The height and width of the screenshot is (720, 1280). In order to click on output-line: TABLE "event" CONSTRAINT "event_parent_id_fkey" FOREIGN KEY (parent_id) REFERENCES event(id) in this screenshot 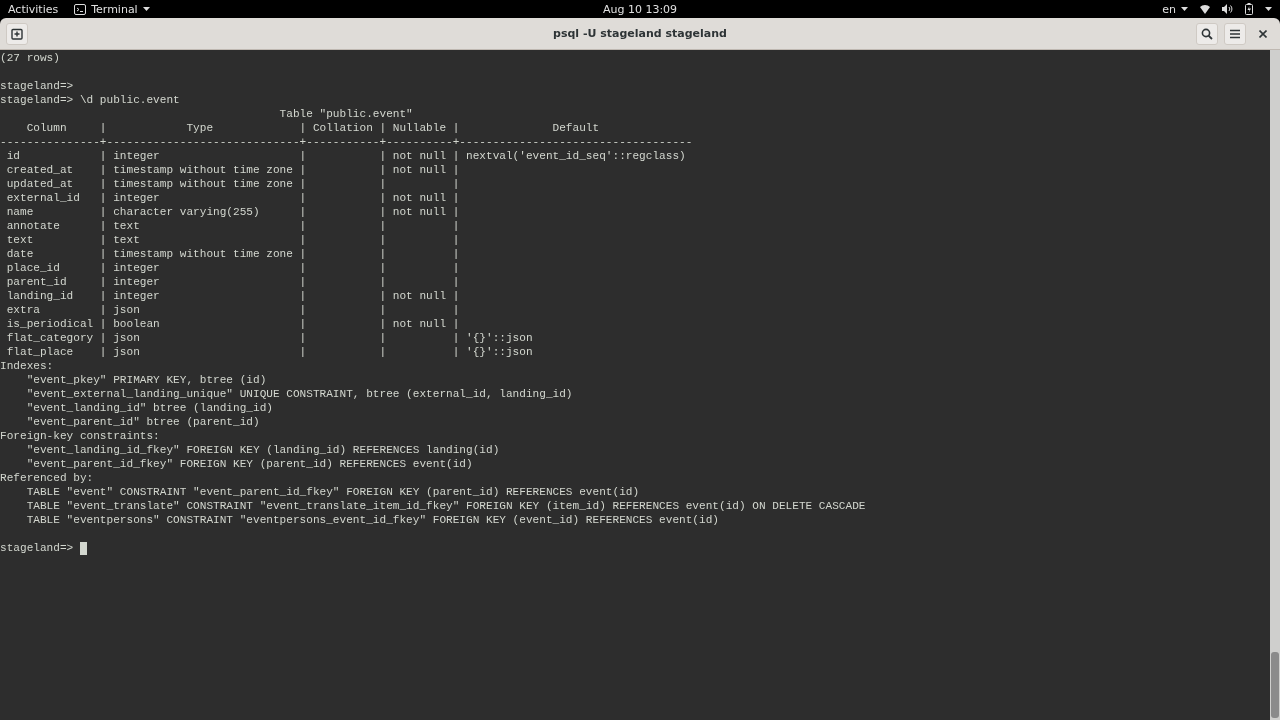, I will do `click(332, 492)`.